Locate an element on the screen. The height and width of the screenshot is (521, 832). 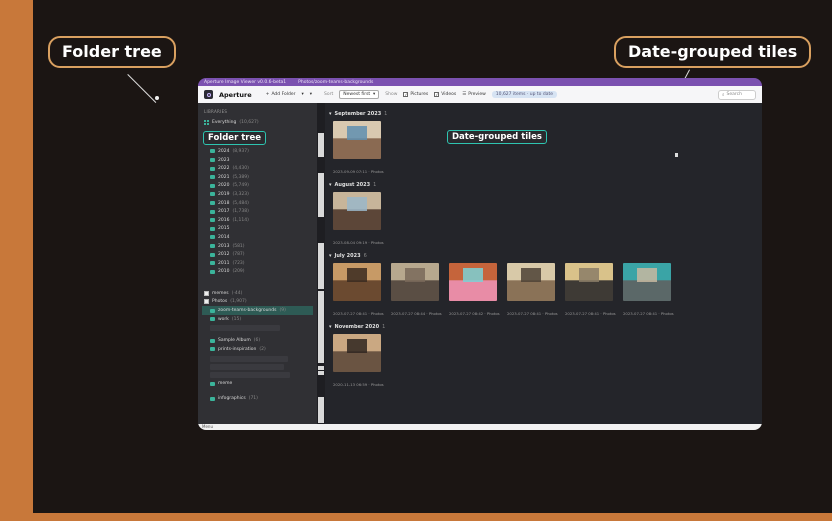
photo-tile: 2023-07-27 08:44 · Photos is located at coordinates (416, 289).